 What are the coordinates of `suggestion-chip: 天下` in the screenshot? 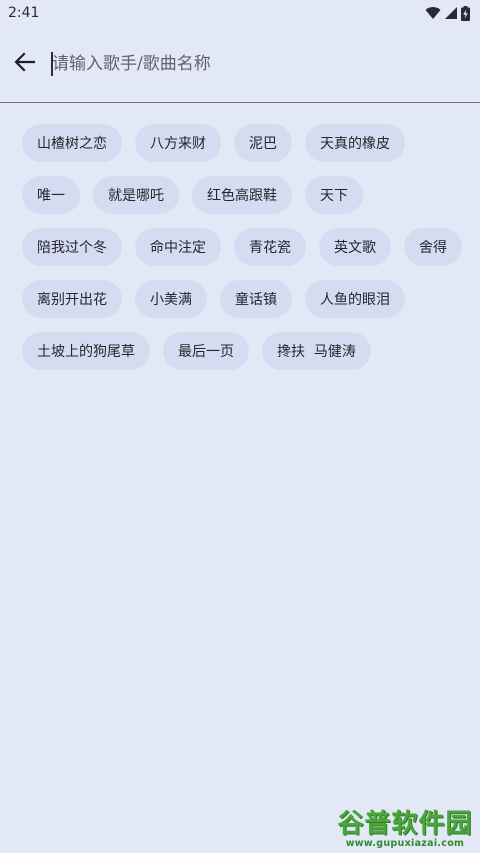 It's located at (334, 195).